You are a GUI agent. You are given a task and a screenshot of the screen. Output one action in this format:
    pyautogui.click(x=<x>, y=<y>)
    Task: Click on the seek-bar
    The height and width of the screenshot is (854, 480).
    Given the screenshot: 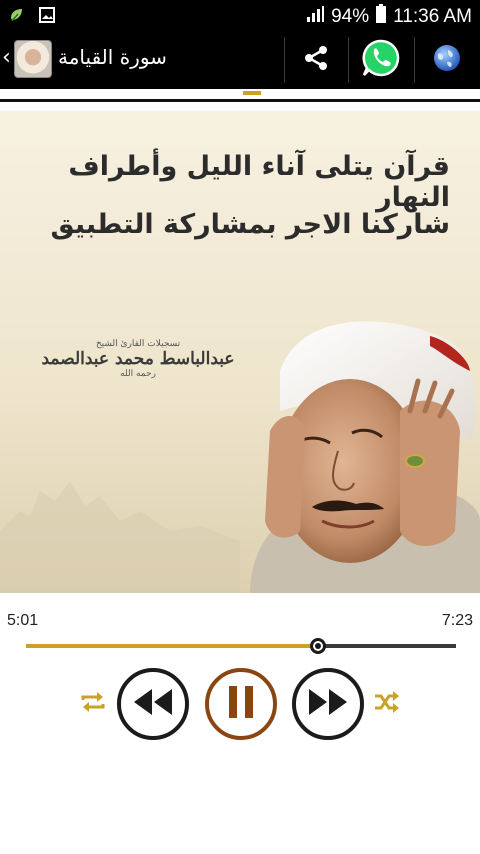 What is the action you would take?
    pyautogui.click(x=241, y=646)
    